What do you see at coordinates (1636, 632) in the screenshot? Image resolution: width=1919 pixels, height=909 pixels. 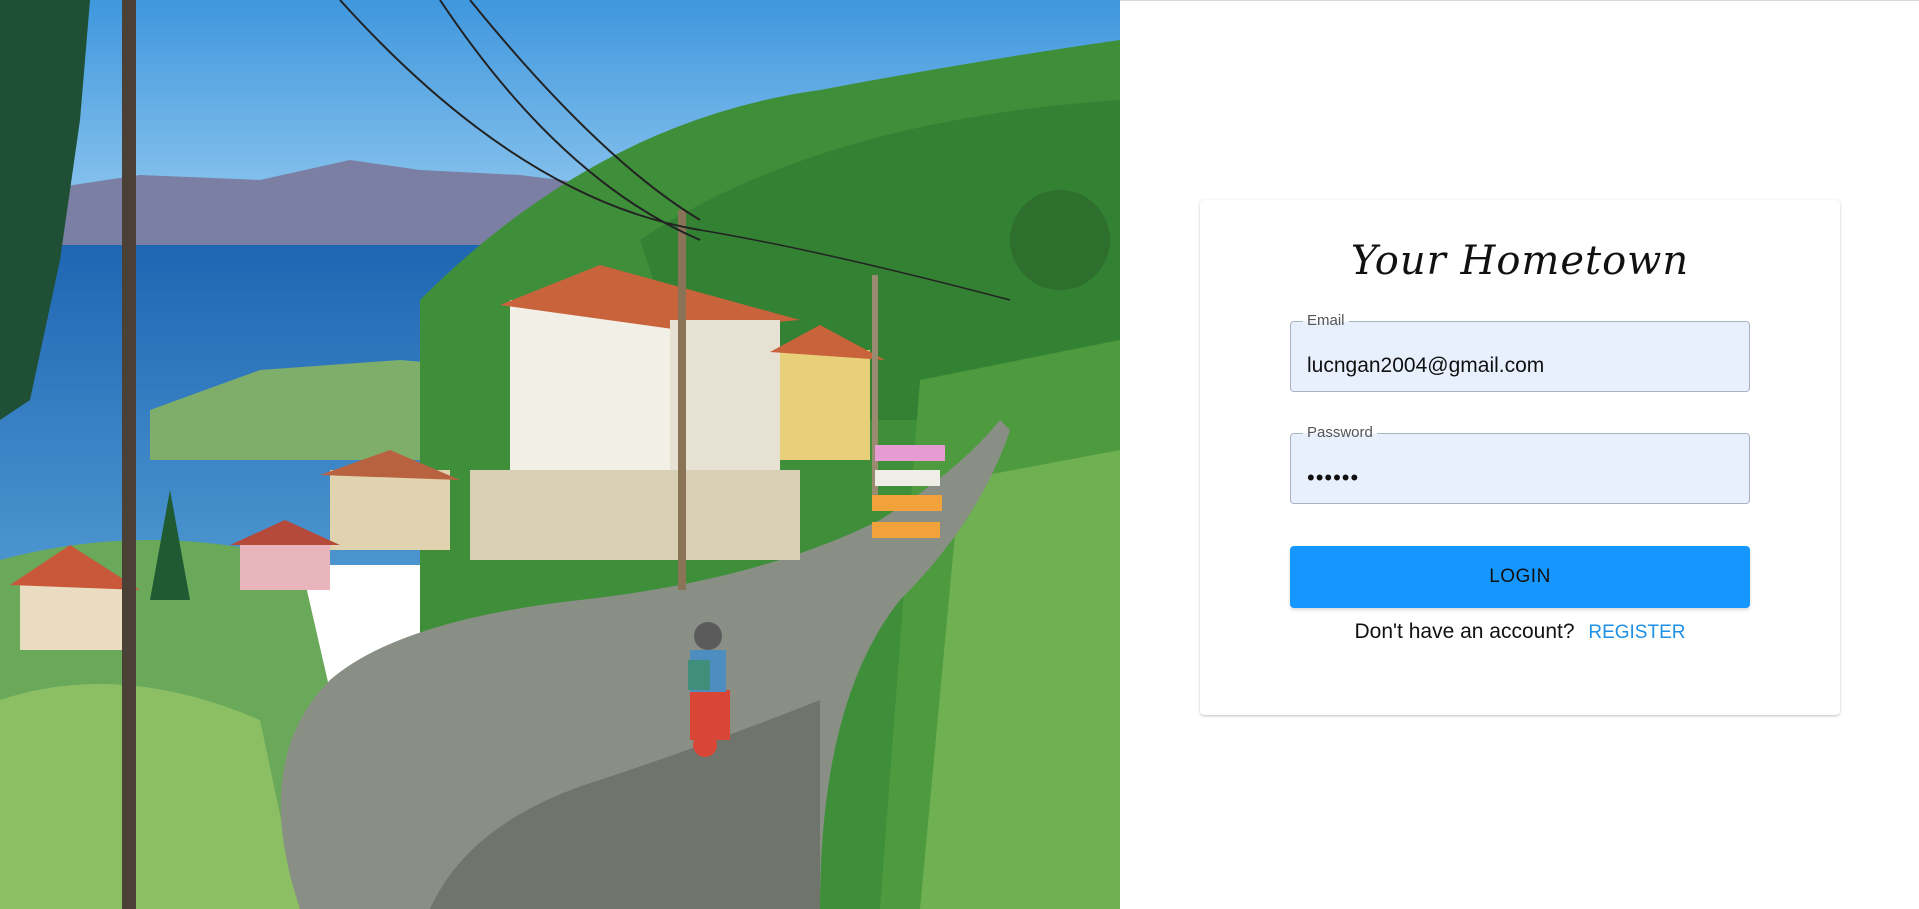 I see `register-link: REGISTER` at bounding box center [1636, 632].